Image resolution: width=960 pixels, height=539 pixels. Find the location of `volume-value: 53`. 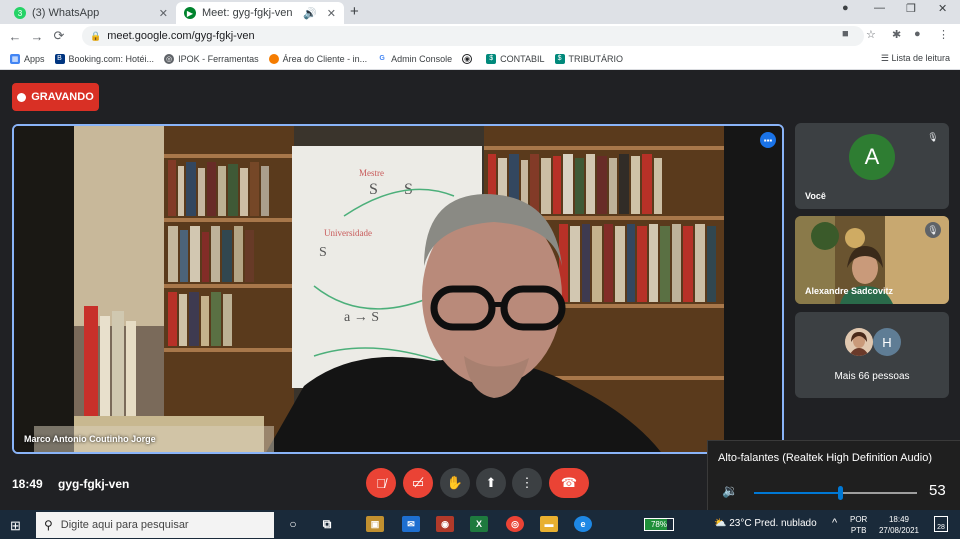

volume-value: 53 is located at coordinates (937, 490).